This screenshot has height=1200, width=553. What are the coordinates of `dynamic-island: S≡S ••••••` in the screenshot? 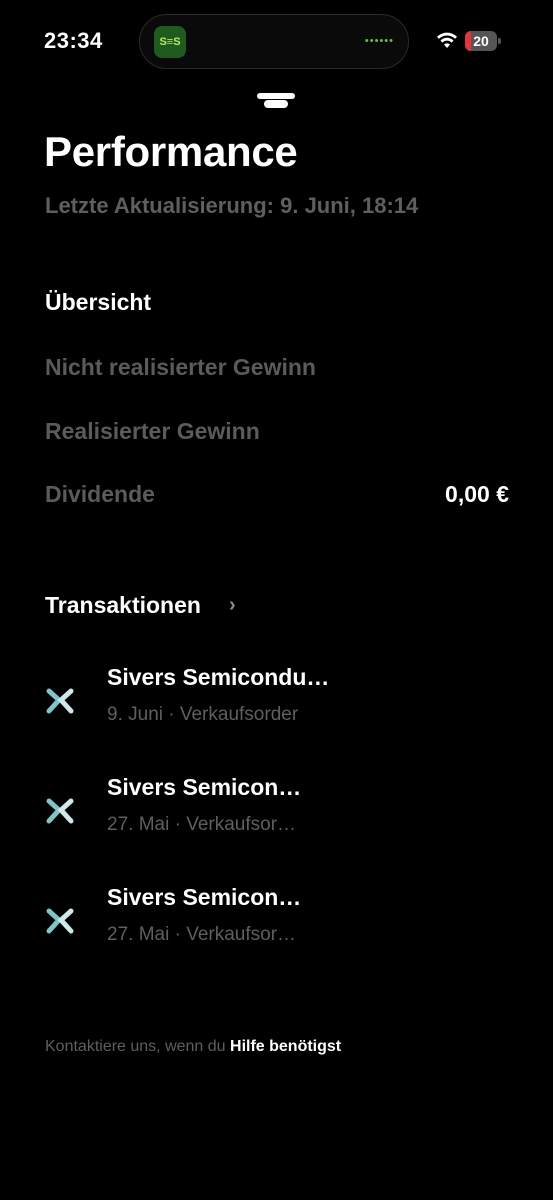 It's located at (274, 41).